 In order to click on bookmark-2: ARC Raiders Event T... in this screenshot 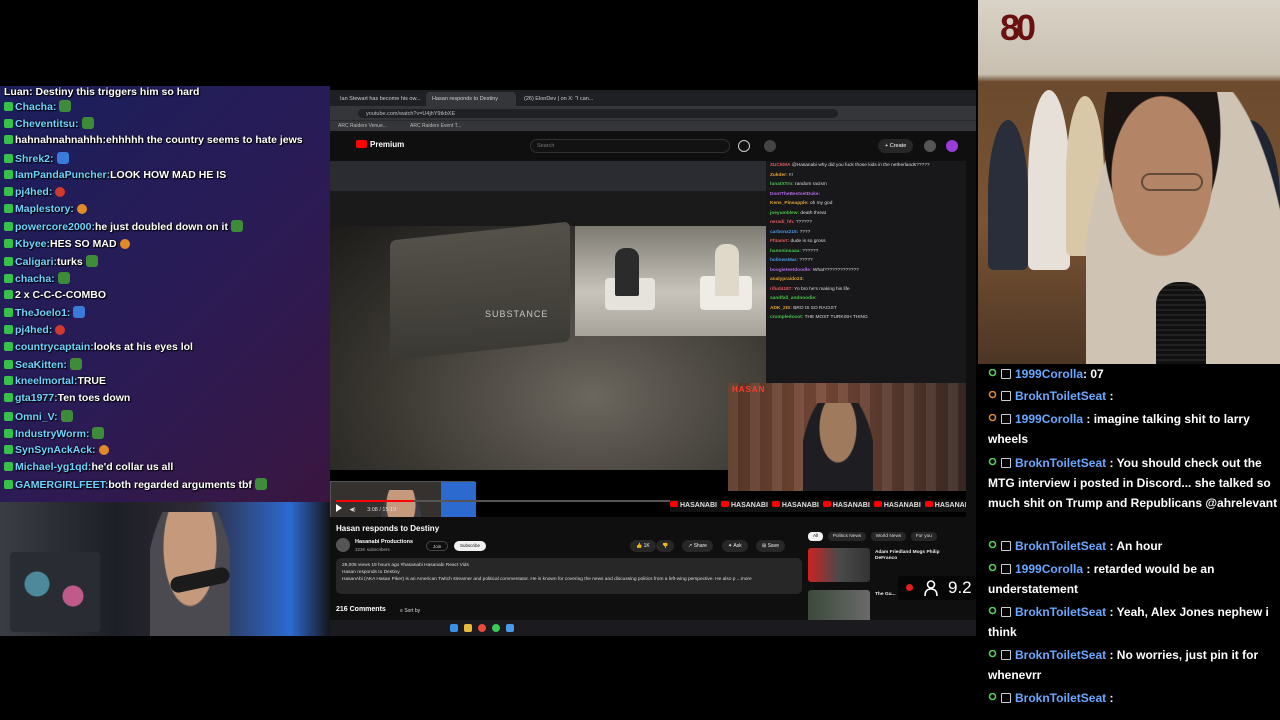, I will do `click(435, 126)`.